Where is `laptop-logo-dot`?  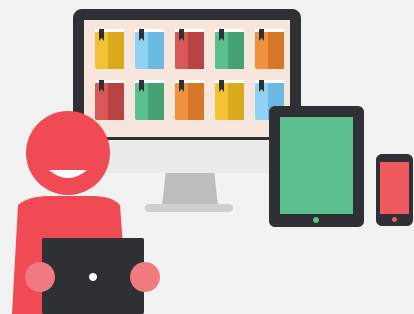 laptop-logo-dot is located at coordinates (93, 277).